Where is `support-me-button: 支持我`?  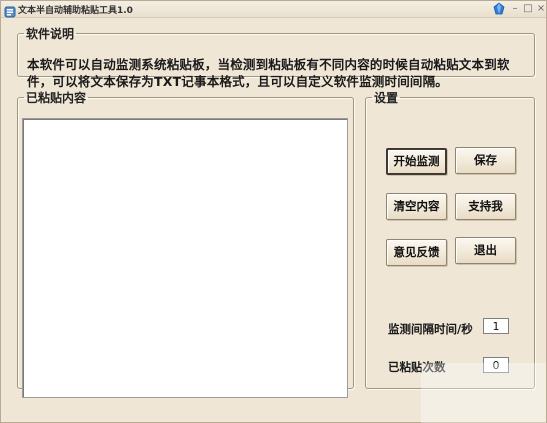 support-me-button: 支持我 is located at coordinates (485, 206).